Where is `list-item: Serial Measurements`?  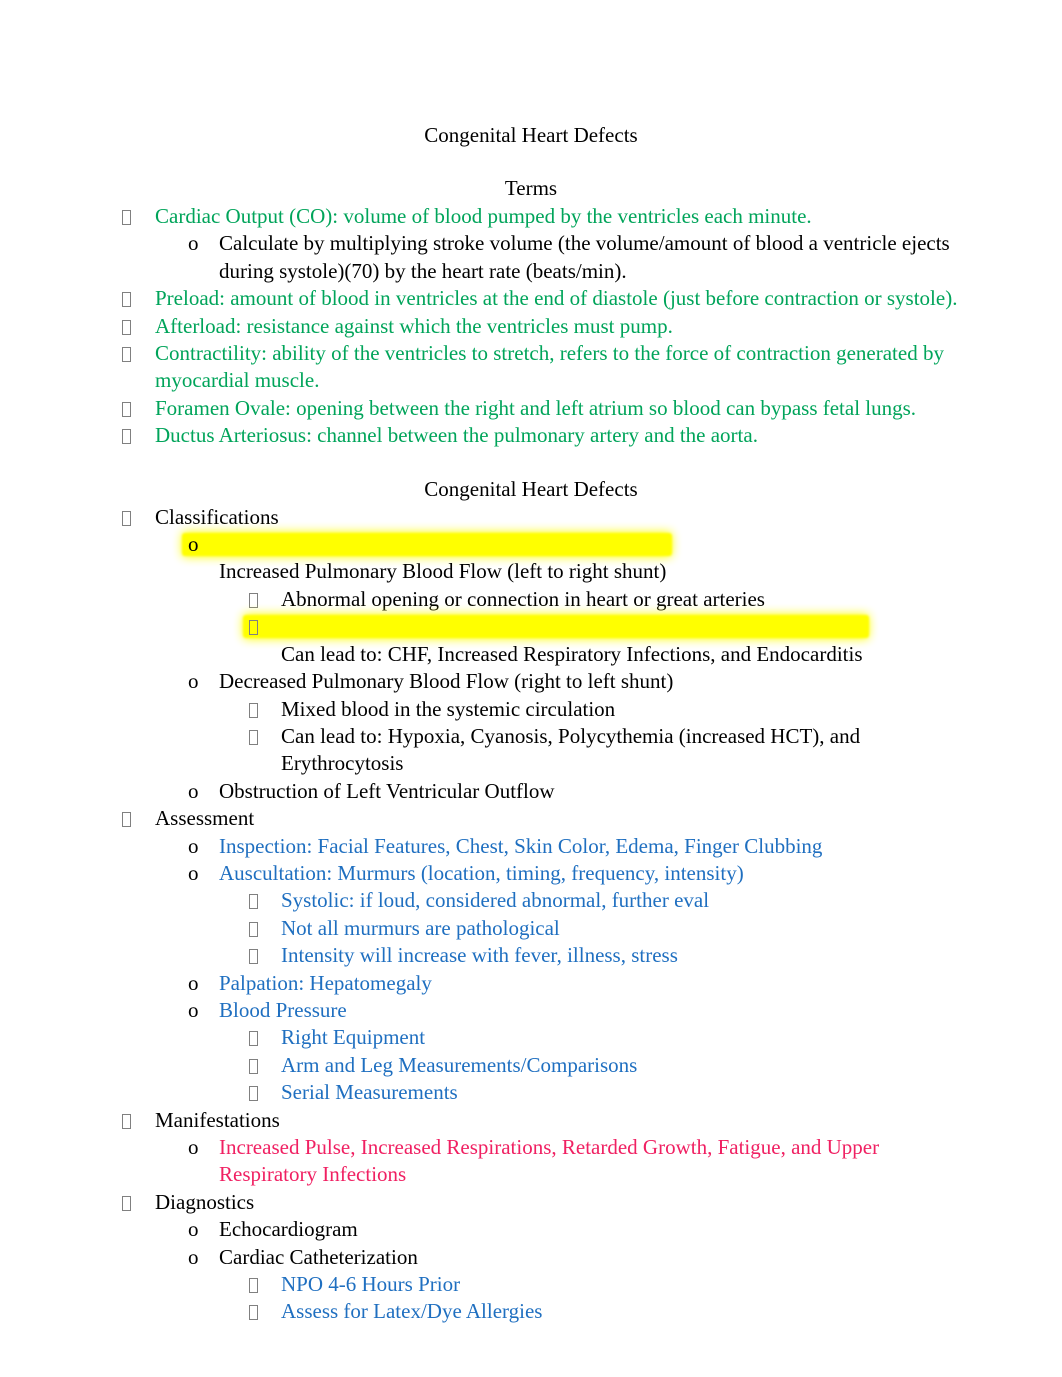
list-item: Serial Measurements is located at coordinates (531, 1092).